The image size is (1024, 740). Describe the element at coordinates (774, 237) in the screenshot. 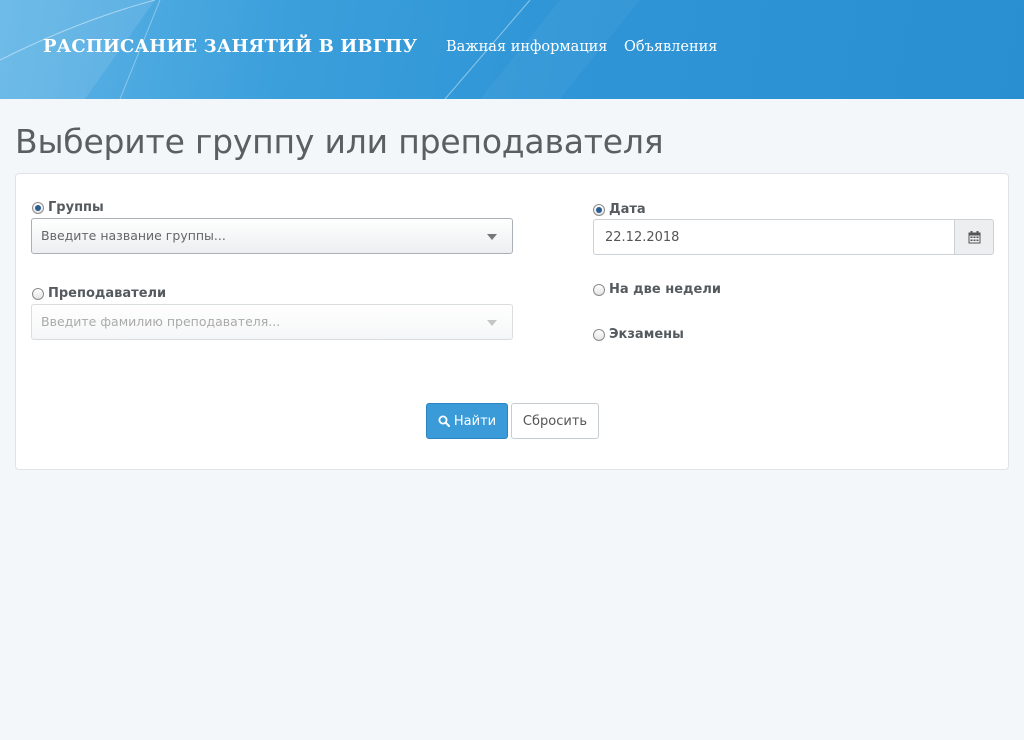

I see `date-input` at that location.